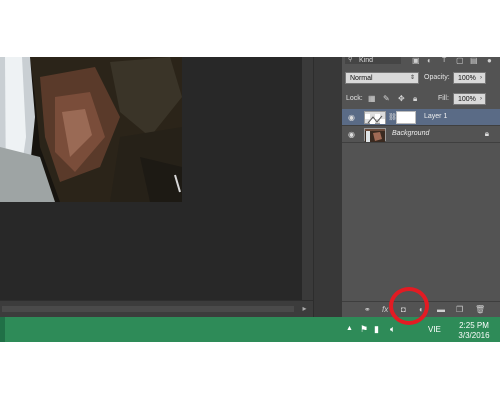 The width and height of the screenshot is (500, 400). What do you see at coordinates (474, 61) in the screenshot?
I see `smart-object-filter-icon: ▤` at bounding box center [474, 61].